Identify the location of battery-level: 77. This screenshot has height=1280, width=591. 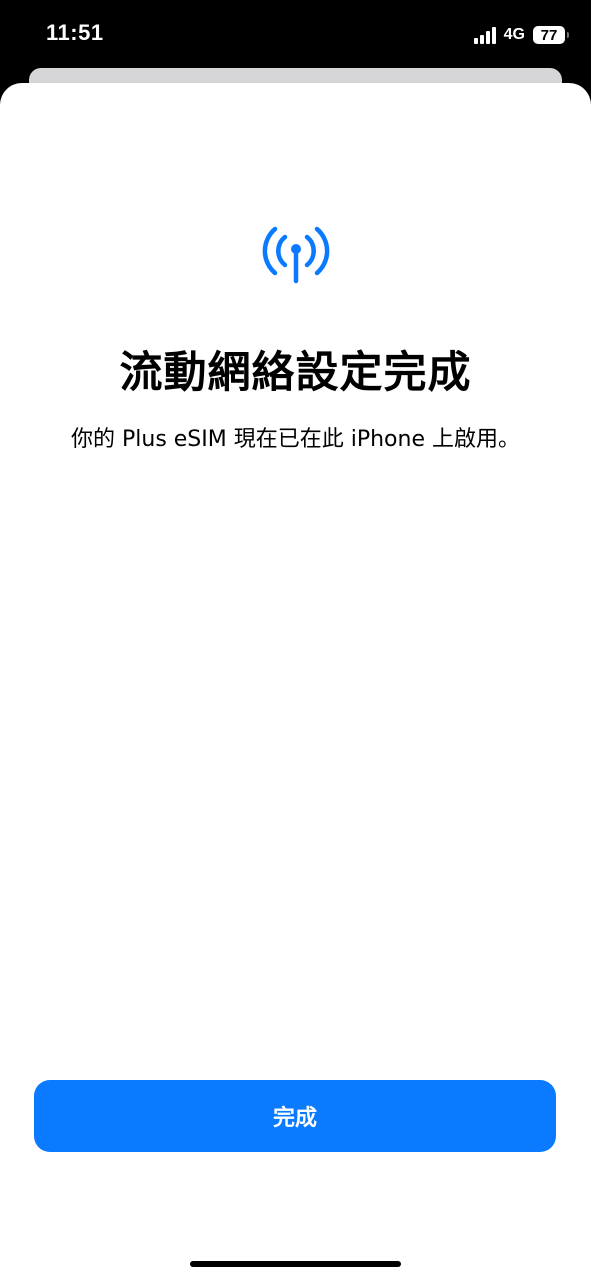
(549, 35).